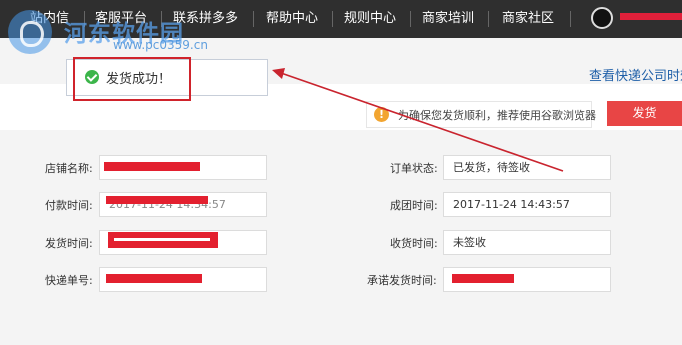 The height and width of the screenshot is (345, 682). What do you see at coordinates (69, 243) in the screenshot?
I see `ship-time-label: 发货时间:` at bounding box center [69, 243].